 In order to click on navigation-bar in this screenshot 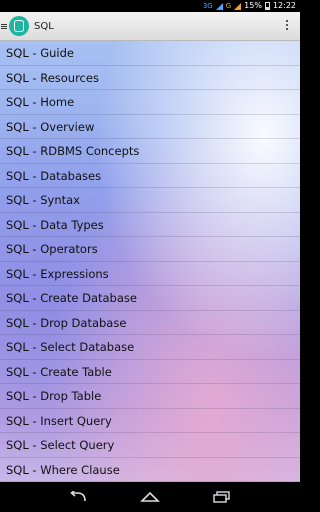, I will do `click(150, 497)`.